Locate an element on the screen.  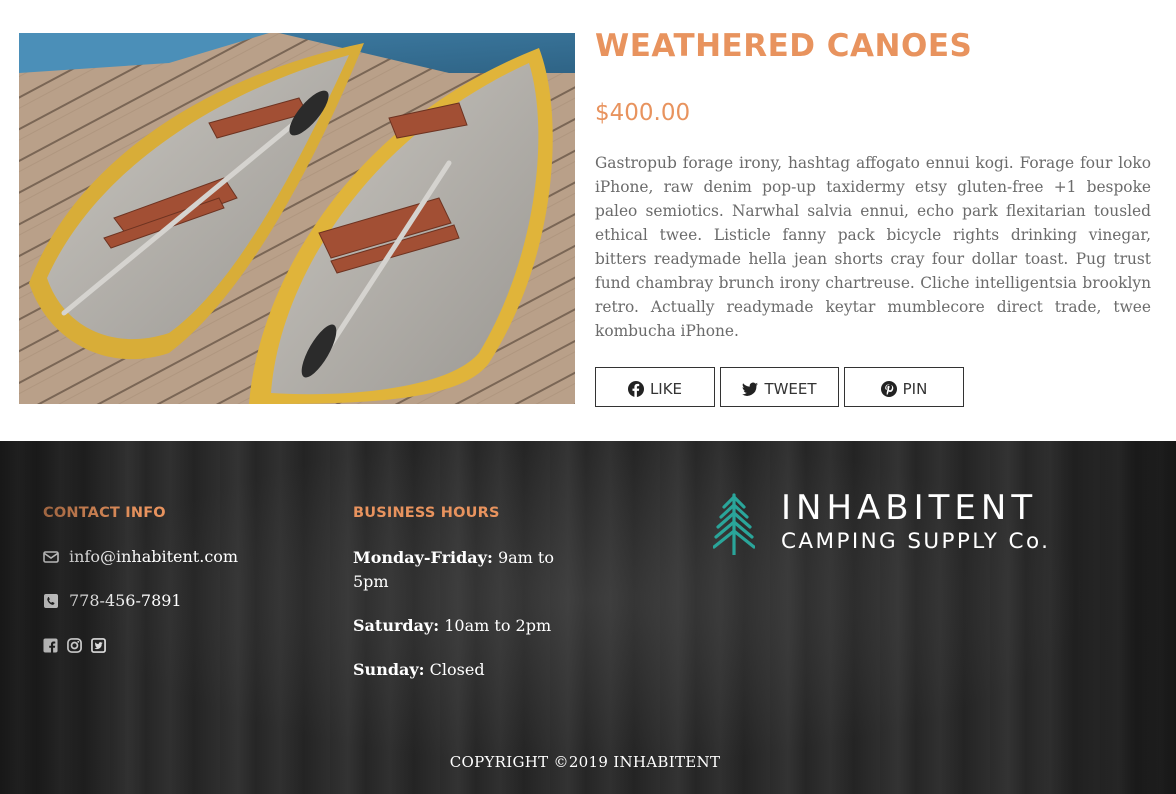
like-button: LIKE is located at coordinates (655, 387).